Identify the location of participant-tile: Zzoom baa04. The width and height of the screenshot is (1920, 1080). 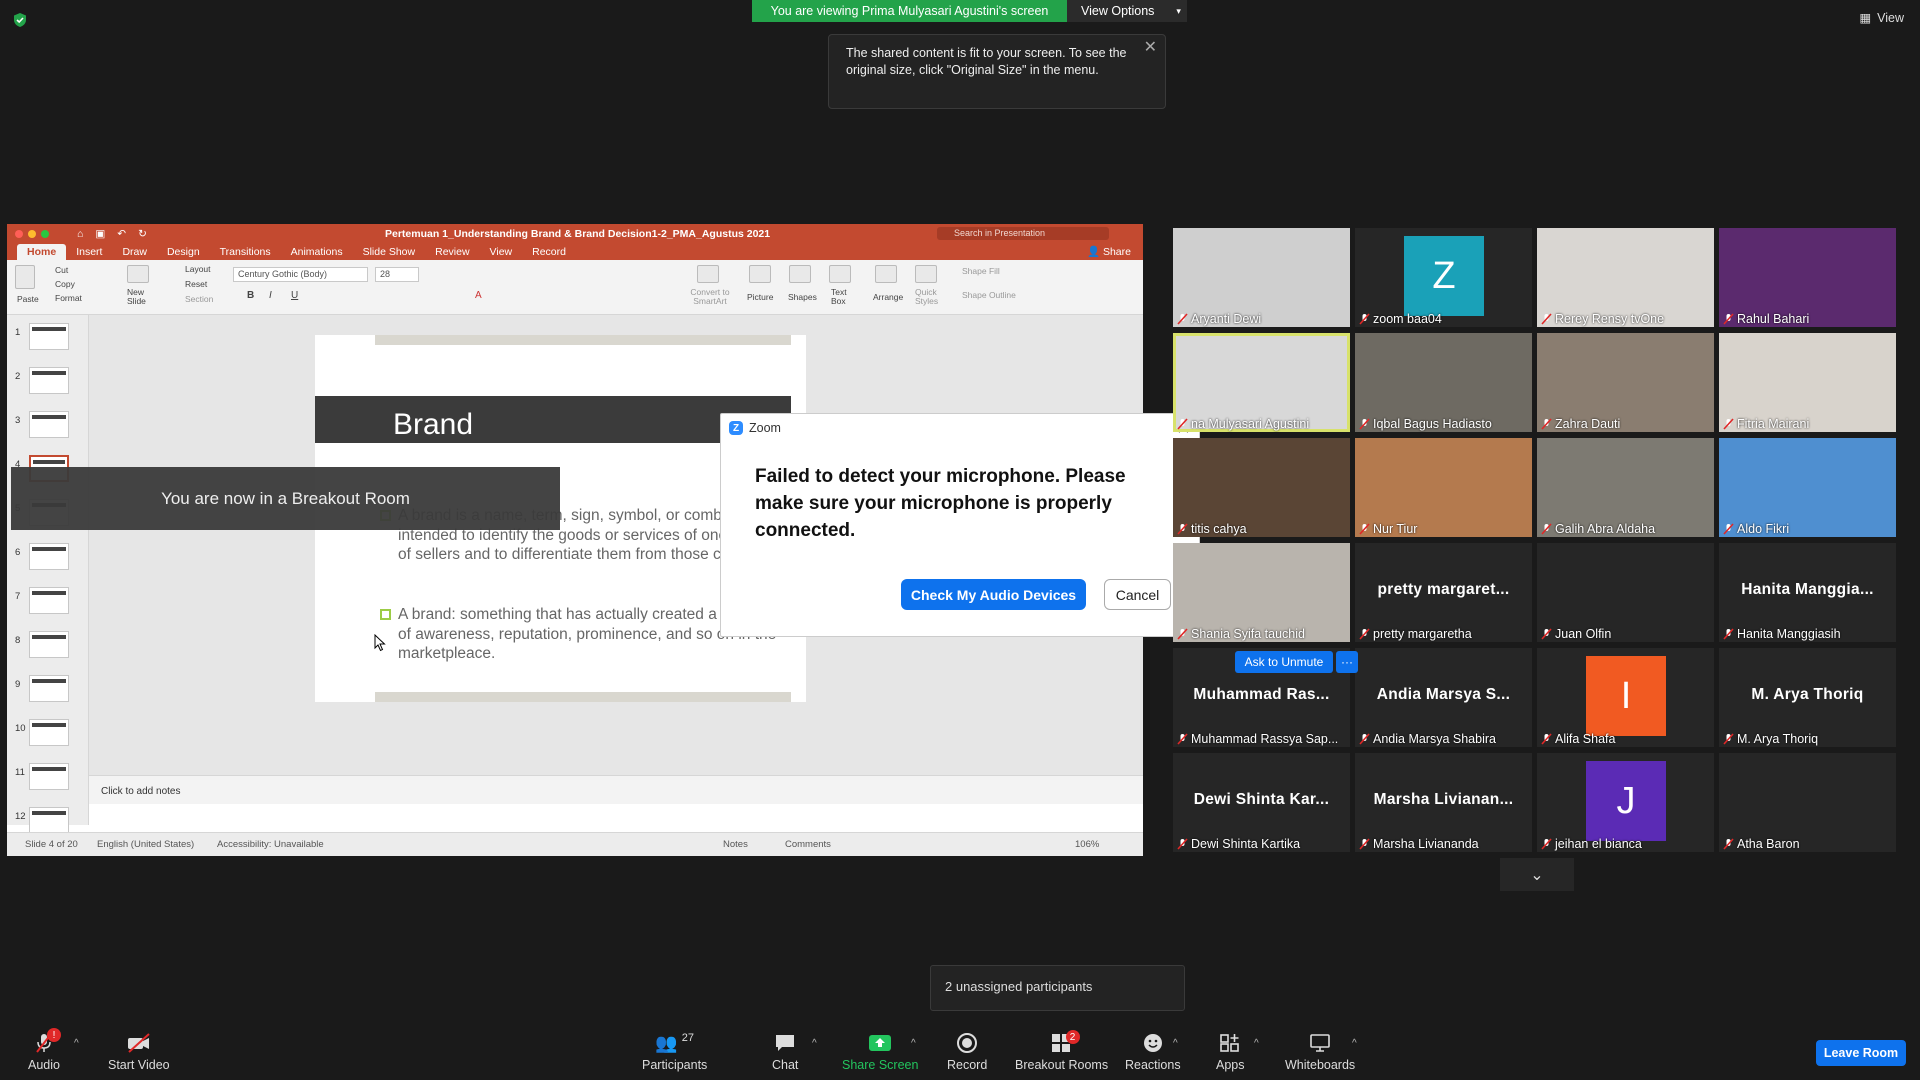
(1443, 277).